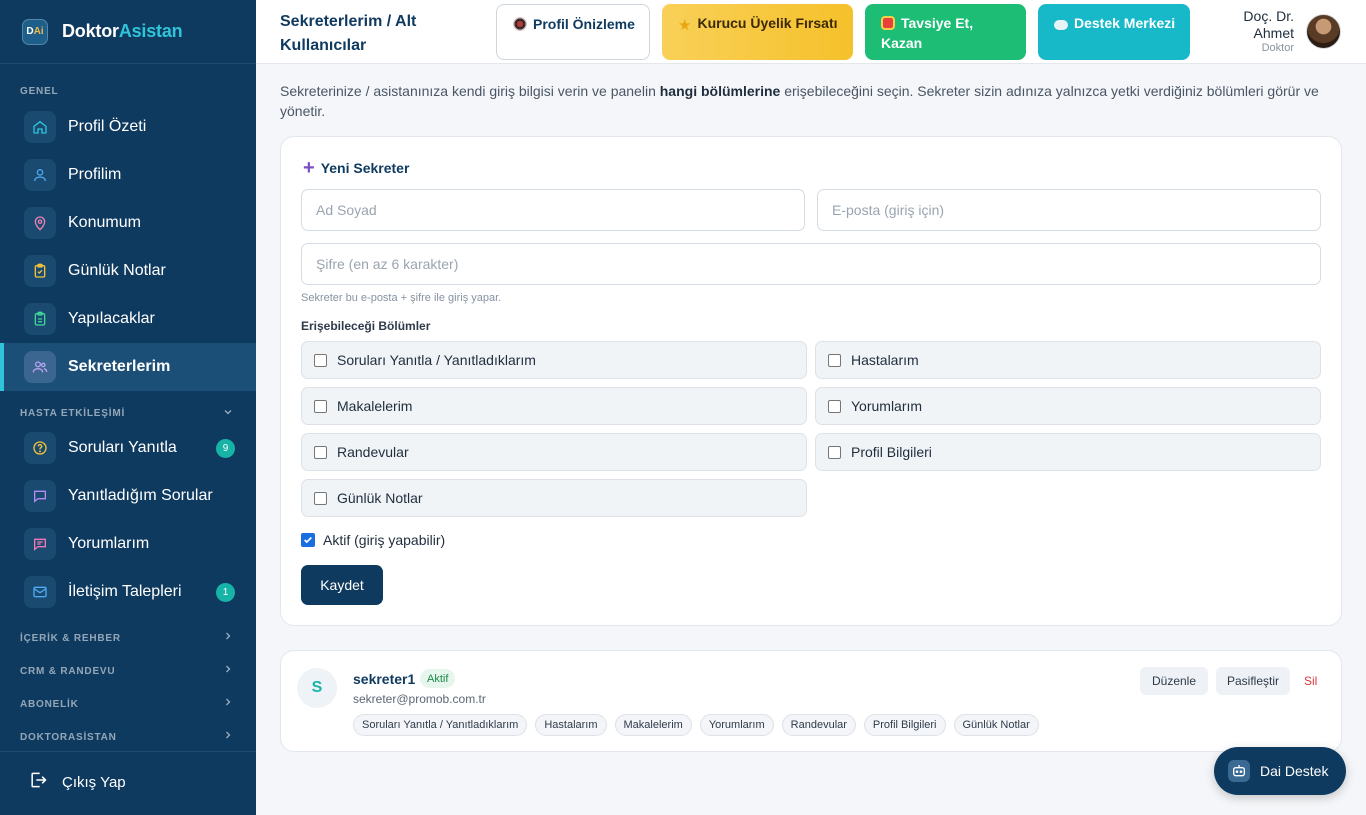 The height and width of the screenshot is (815, 1366). Describe the element at coordinates (38, 782) in the screenshot. I see `logout-icon` at that location.